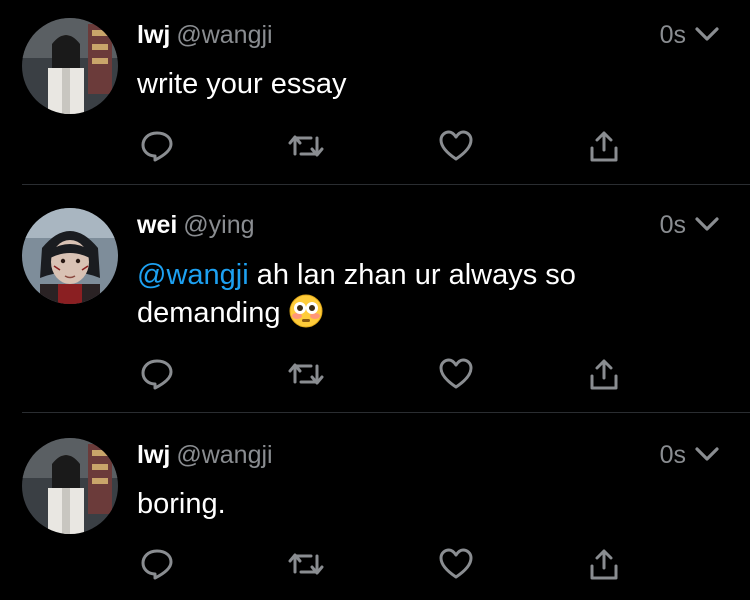  I want to click on display-name: wei, so click(157, 225).